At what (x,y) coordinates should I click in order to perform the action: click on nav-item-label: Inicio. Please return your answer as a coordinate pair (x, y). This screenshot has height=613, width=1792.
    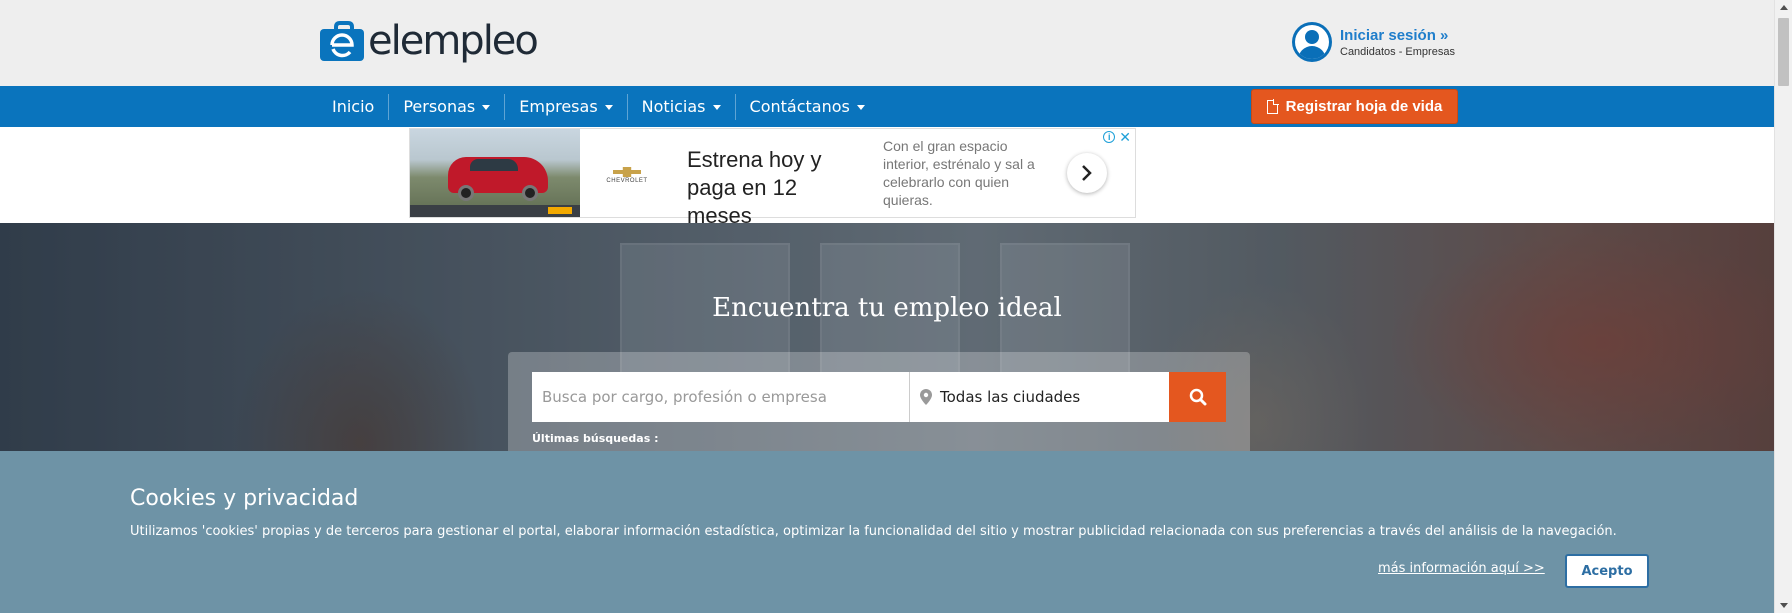
    Looking at the image, I should click on (353, 106).